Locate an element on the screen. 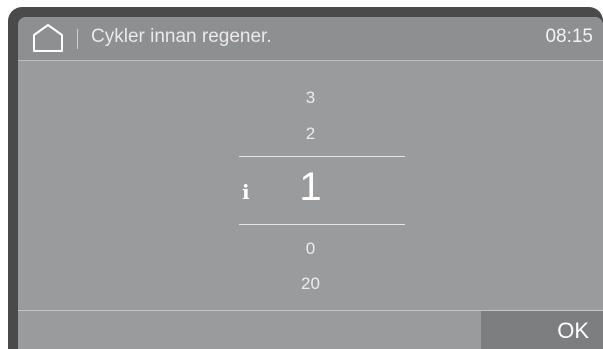 The width and height of the screenshot is (603, 349). header-divider is located at coordinates (77, 39).